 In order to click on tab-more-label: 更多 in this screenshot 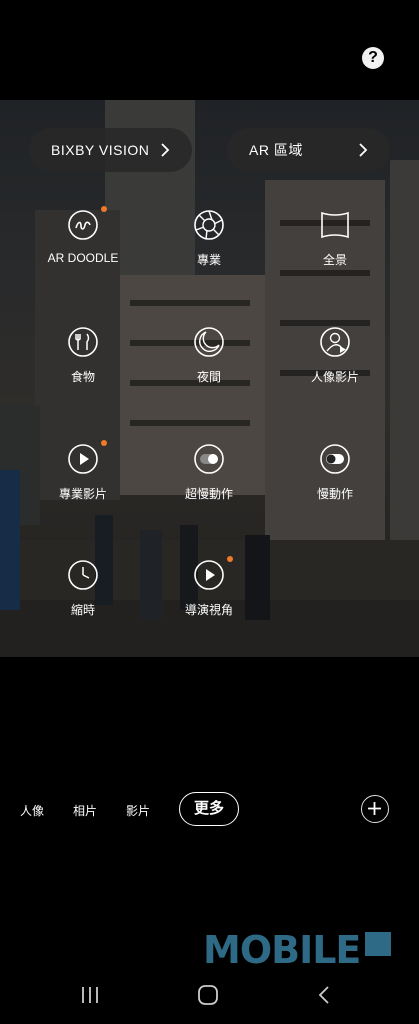, I will do `click(208, 808)`.